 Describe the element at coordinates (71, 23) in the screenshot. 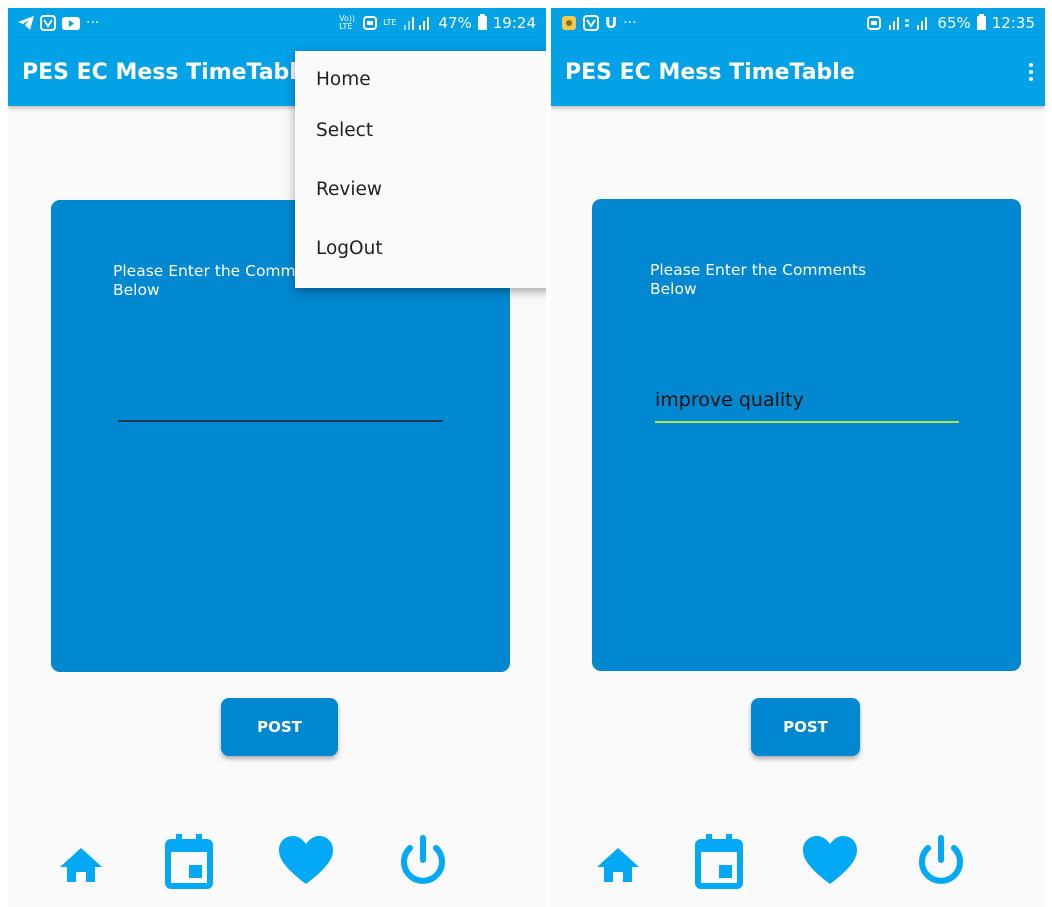

I see `youtube-icon` at that location.